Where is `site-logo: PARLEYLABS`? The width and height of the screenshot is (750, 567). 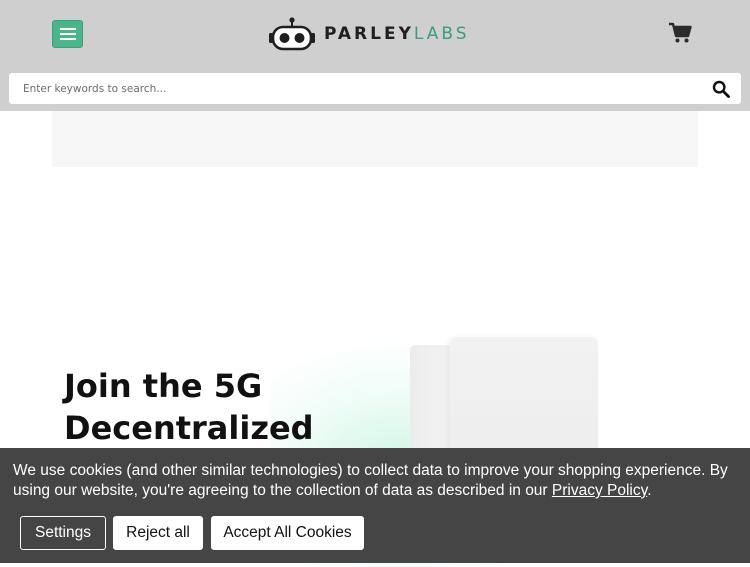
site-logo: PARLEYLABS is located at coordinates (369, 34).